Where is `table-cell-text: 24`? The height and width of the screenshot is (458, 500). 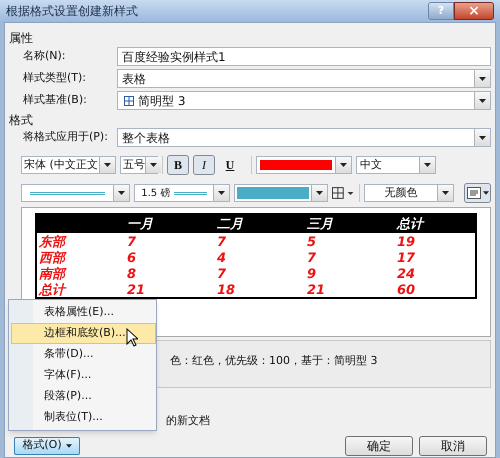
table-cell-text: 24 is located at coordinates (406, 275).